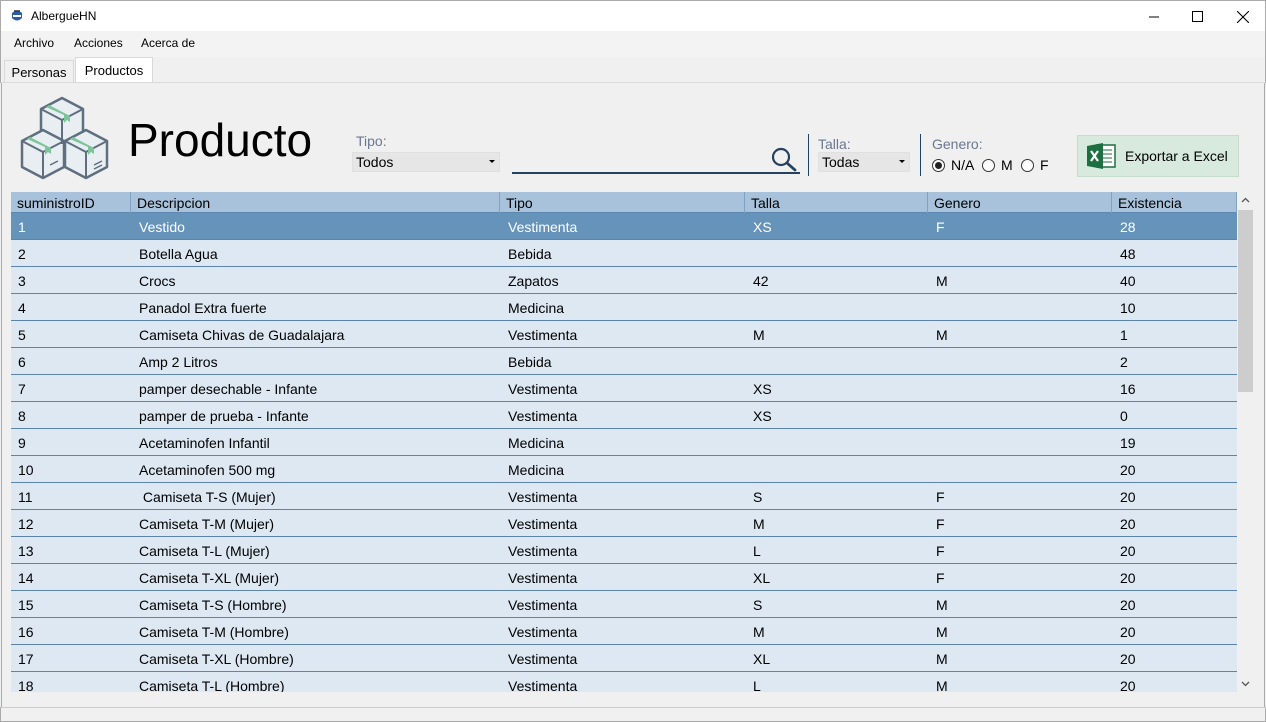 The height and width of the screenshot is (722, 1266). What do you see at coordinates (624, 682) in the screenshot?
I see `table-row: 18 Camiseta T-L (Hombre) Vestimenta L M 20` at bounding box center [624, 682].